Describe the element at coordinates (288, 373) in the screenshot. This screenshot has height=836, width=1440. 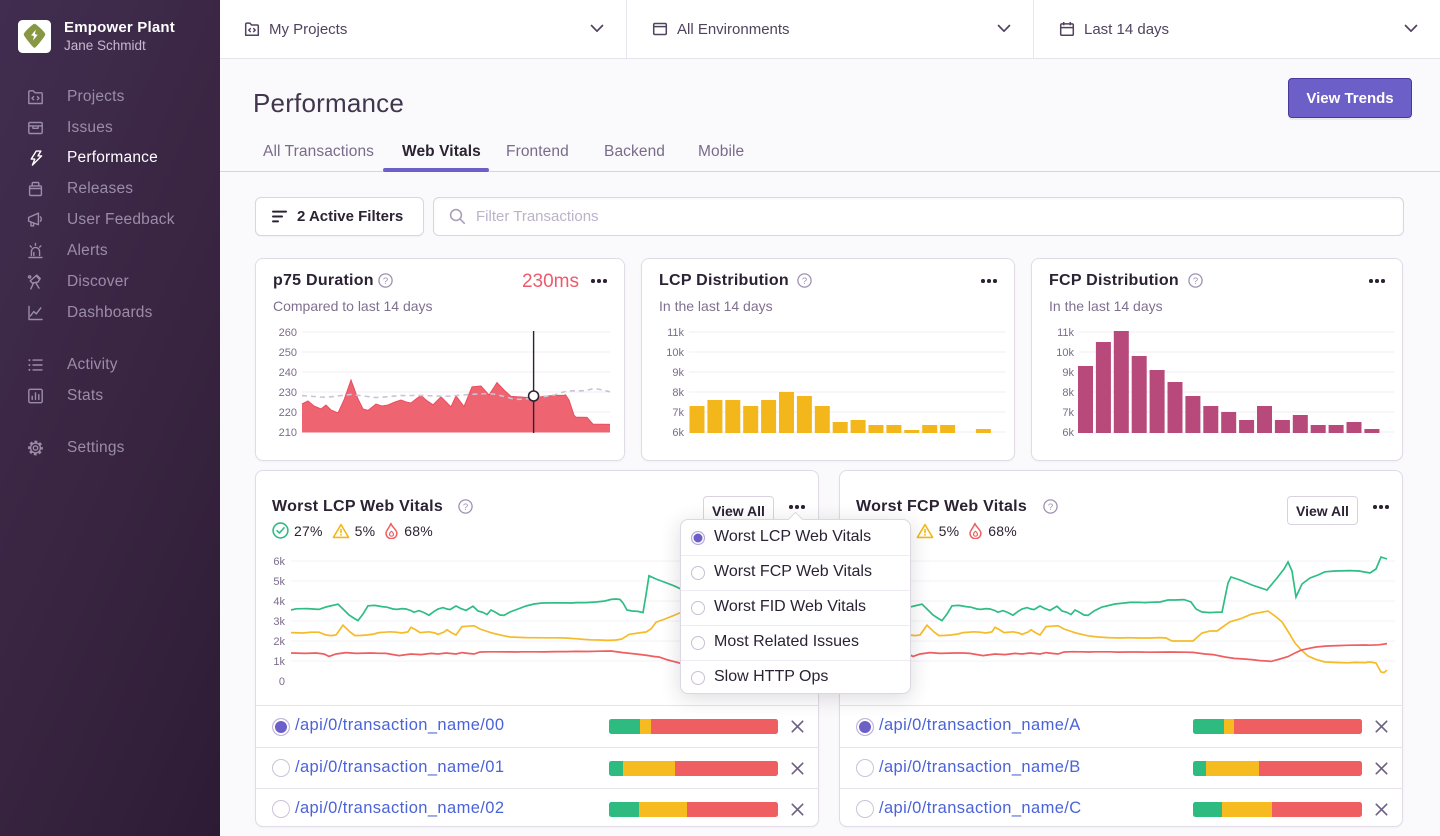
I see `svg-text: 240` at that location.